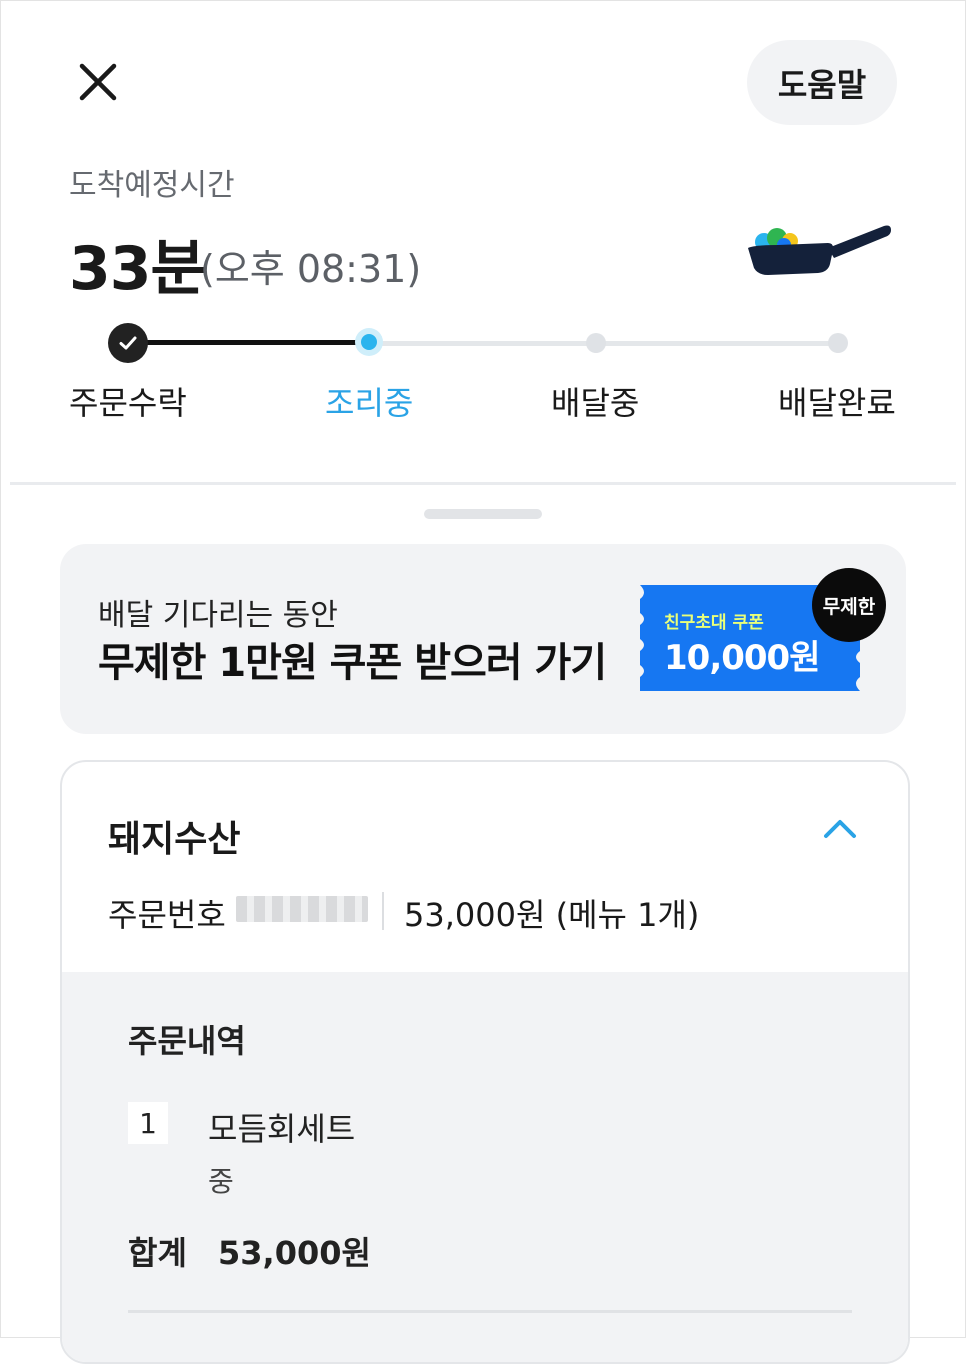 The height and width of the screenshot is (1364, 966). I want to click on step-label-cooking: 조리중, so click(369, 403).